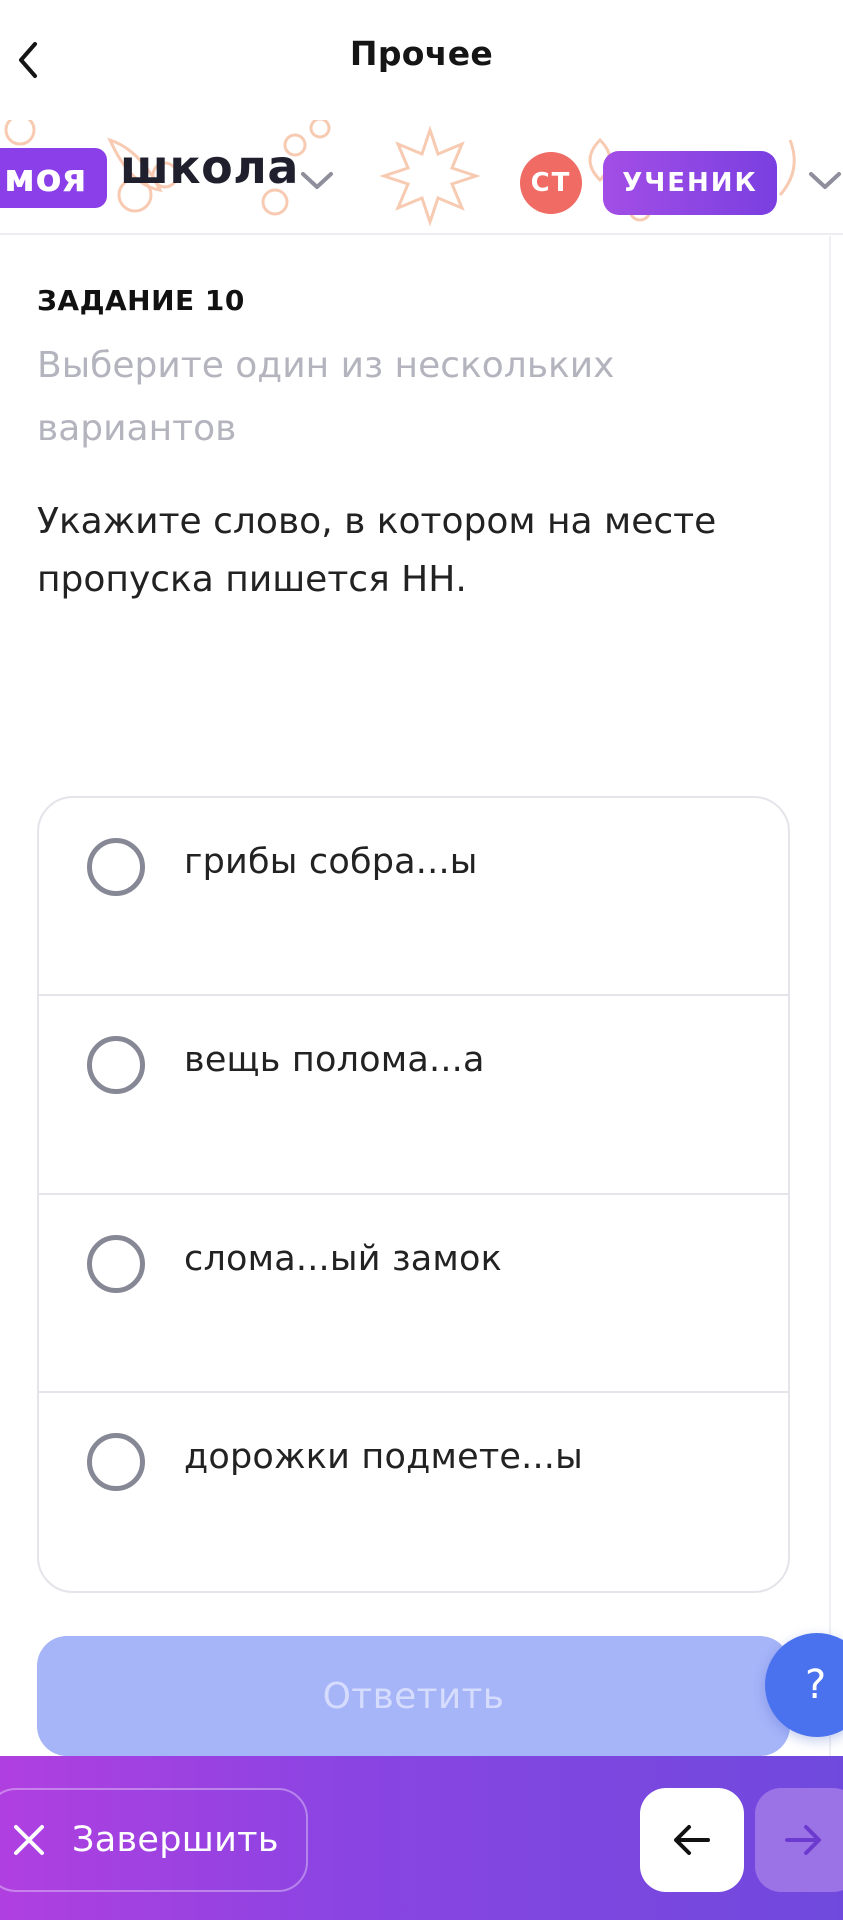 This screenshot has width=843, height=1920. I want to click on brand-bar: моя школа СТ УЧЕНИК, so click(421, 177).